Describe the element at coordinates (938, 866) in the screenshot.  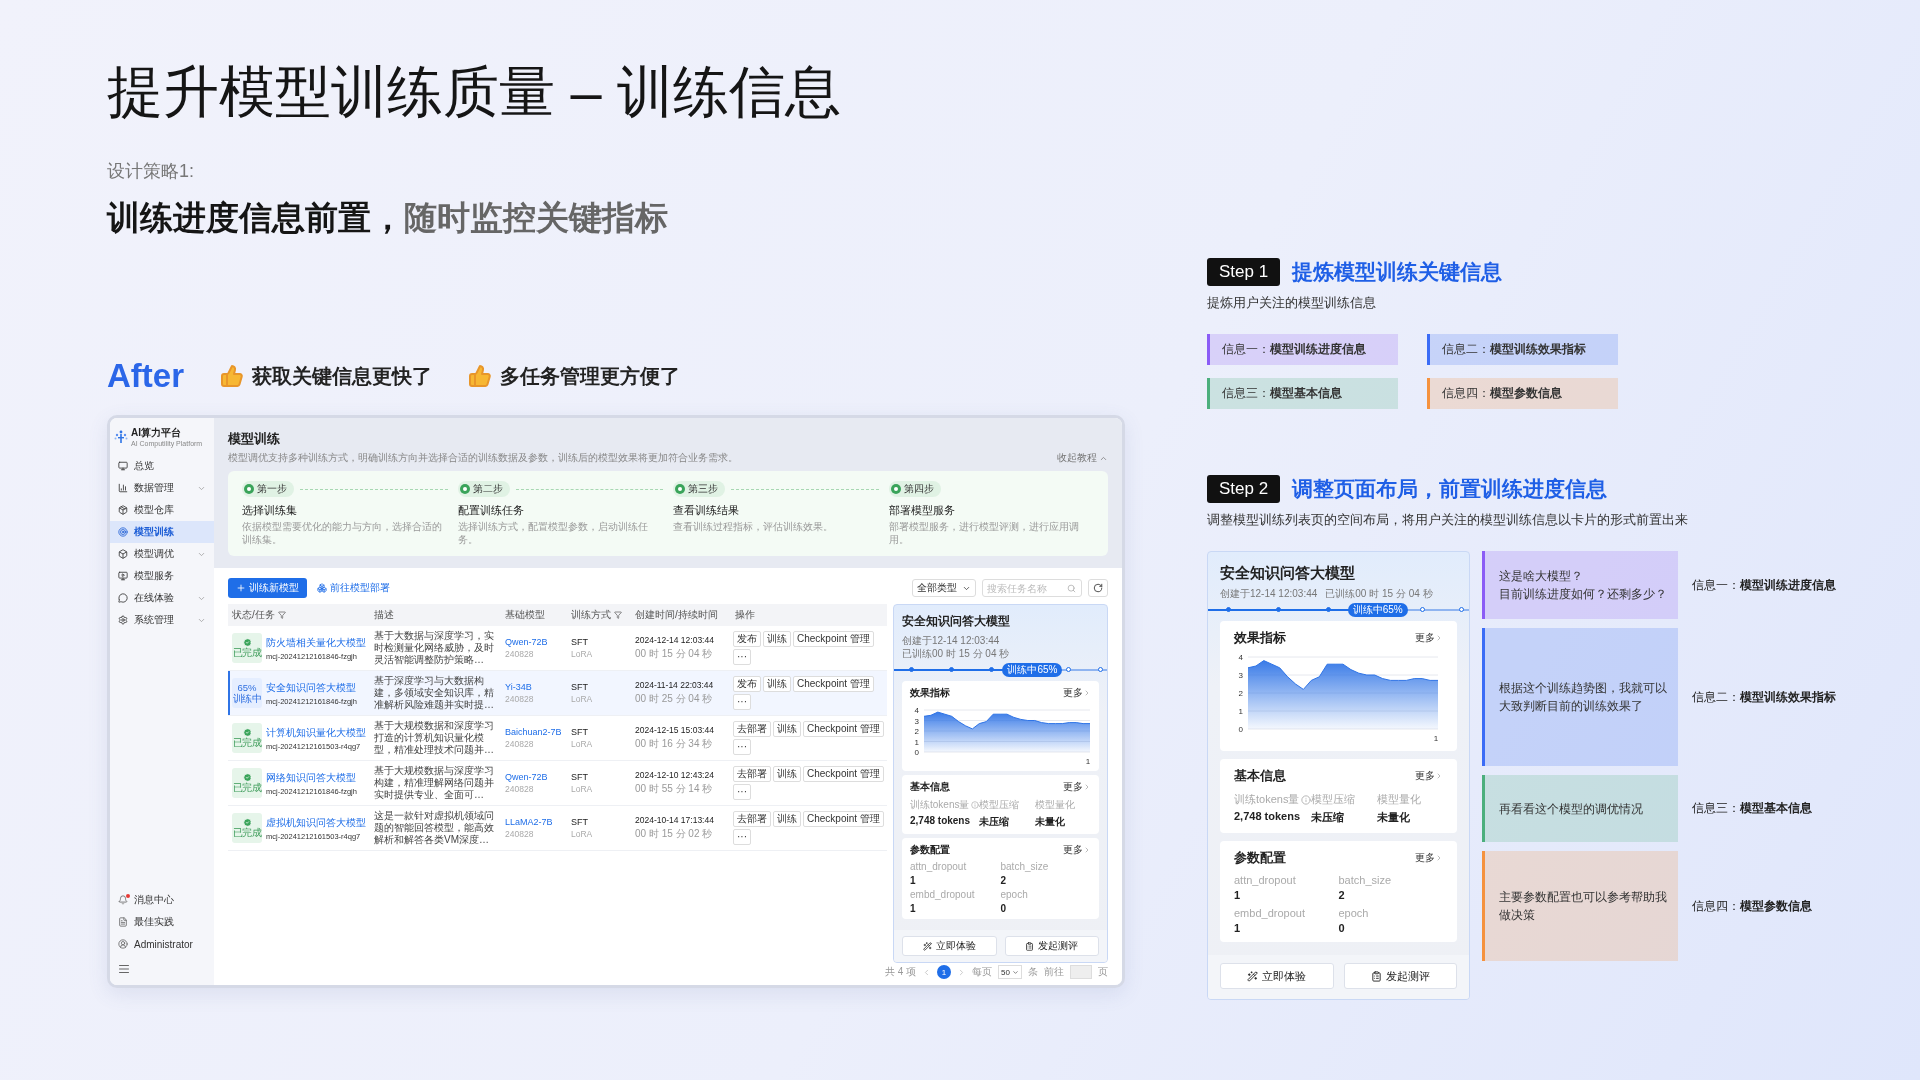
I see `field-label: attn_dropout` at that location.